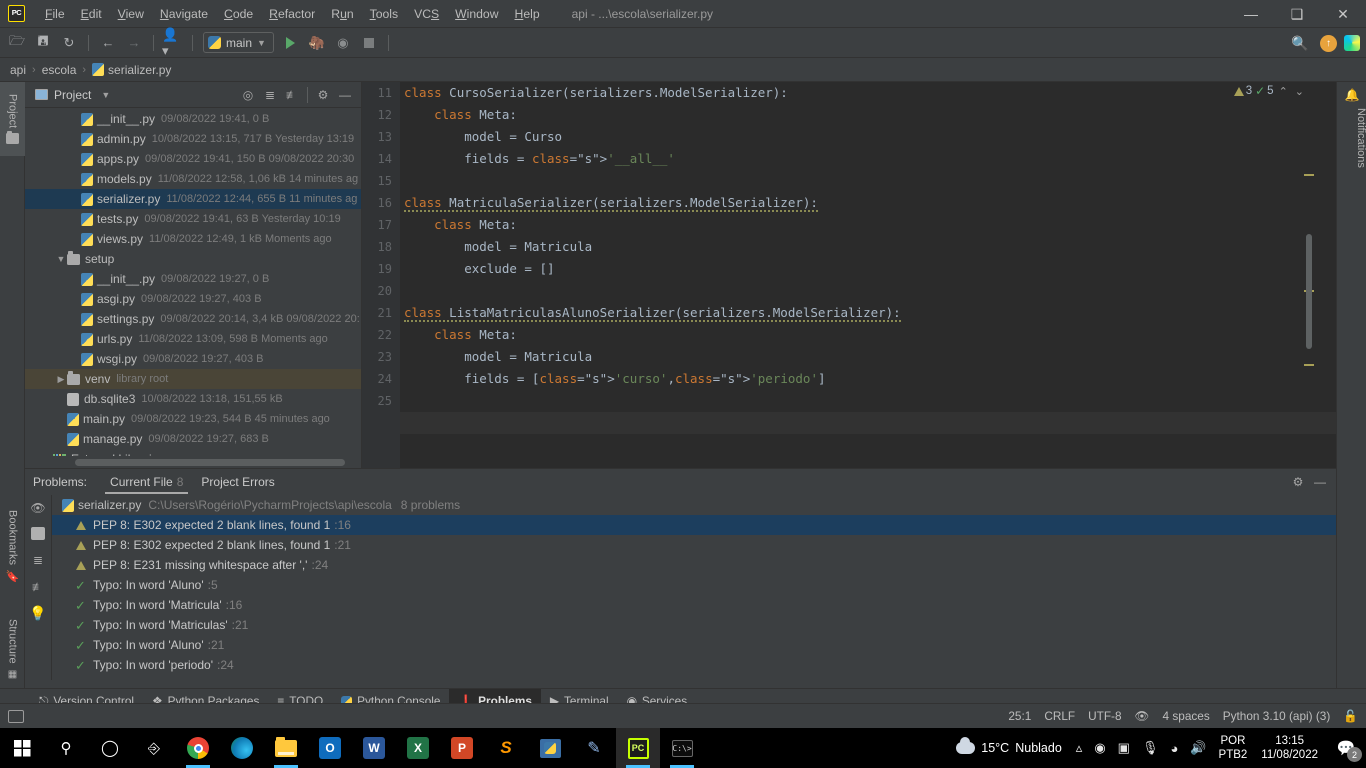  I want to click on inspection-typo-count: ✓ 5, so click(1264, 91).